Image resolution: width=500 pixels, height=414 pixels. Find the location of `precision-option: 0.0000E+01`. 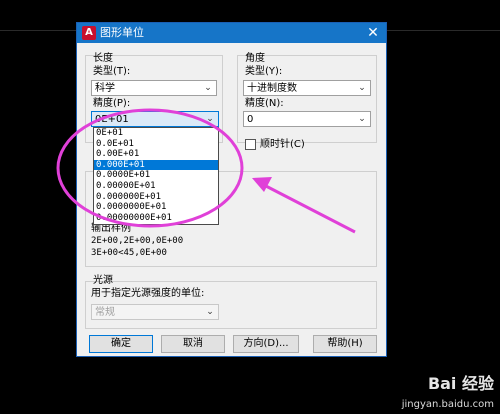

precision-option: 0.0000E+01 is located at coordinates (156, 175).